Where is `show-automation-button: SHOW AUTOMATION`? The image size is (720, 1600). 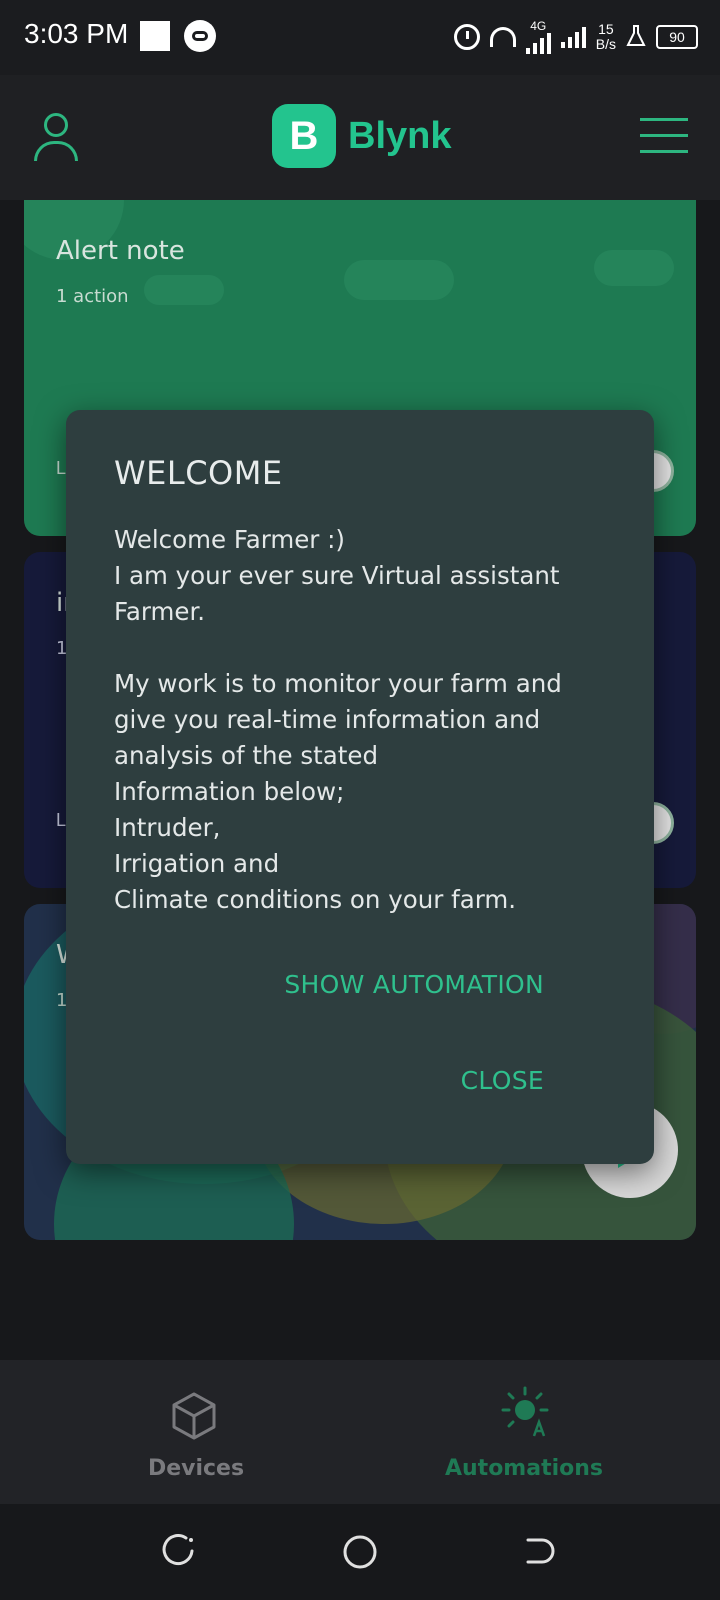
show-automation-button: SHOW AUTOMATION is located at coordinates (414, 984).